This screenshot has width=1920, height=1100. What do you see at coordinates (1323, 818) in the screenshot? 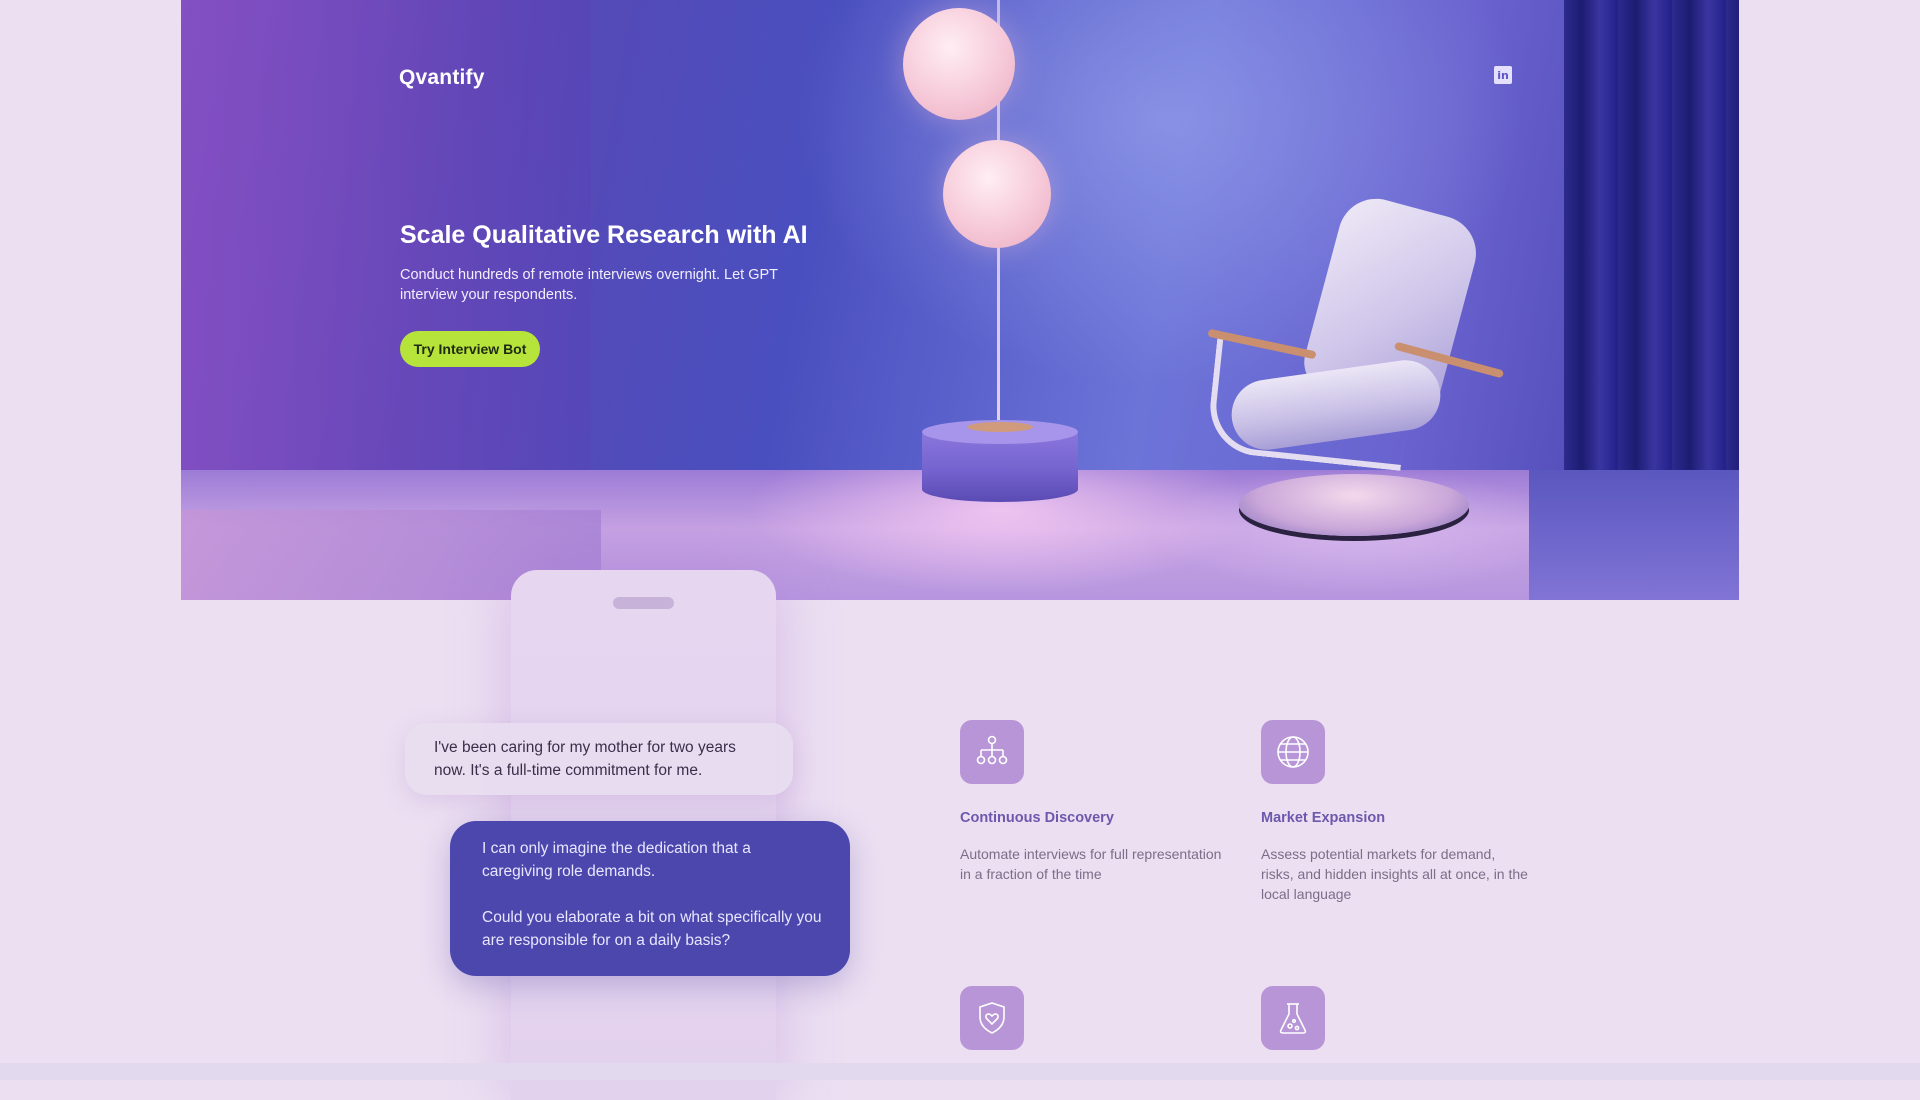
I see `feature-title-market-expansion: Market Expansion` at bounding box center [1323, 818].